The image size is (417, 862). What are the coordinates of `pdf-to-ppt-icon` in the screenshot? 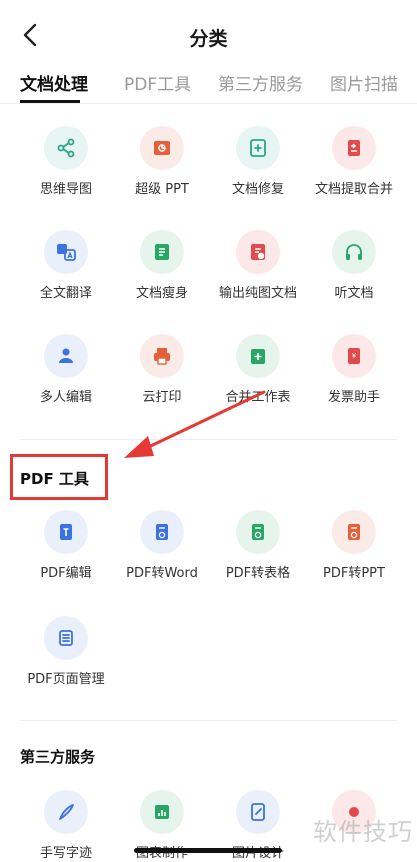 It's located at (354, 532).